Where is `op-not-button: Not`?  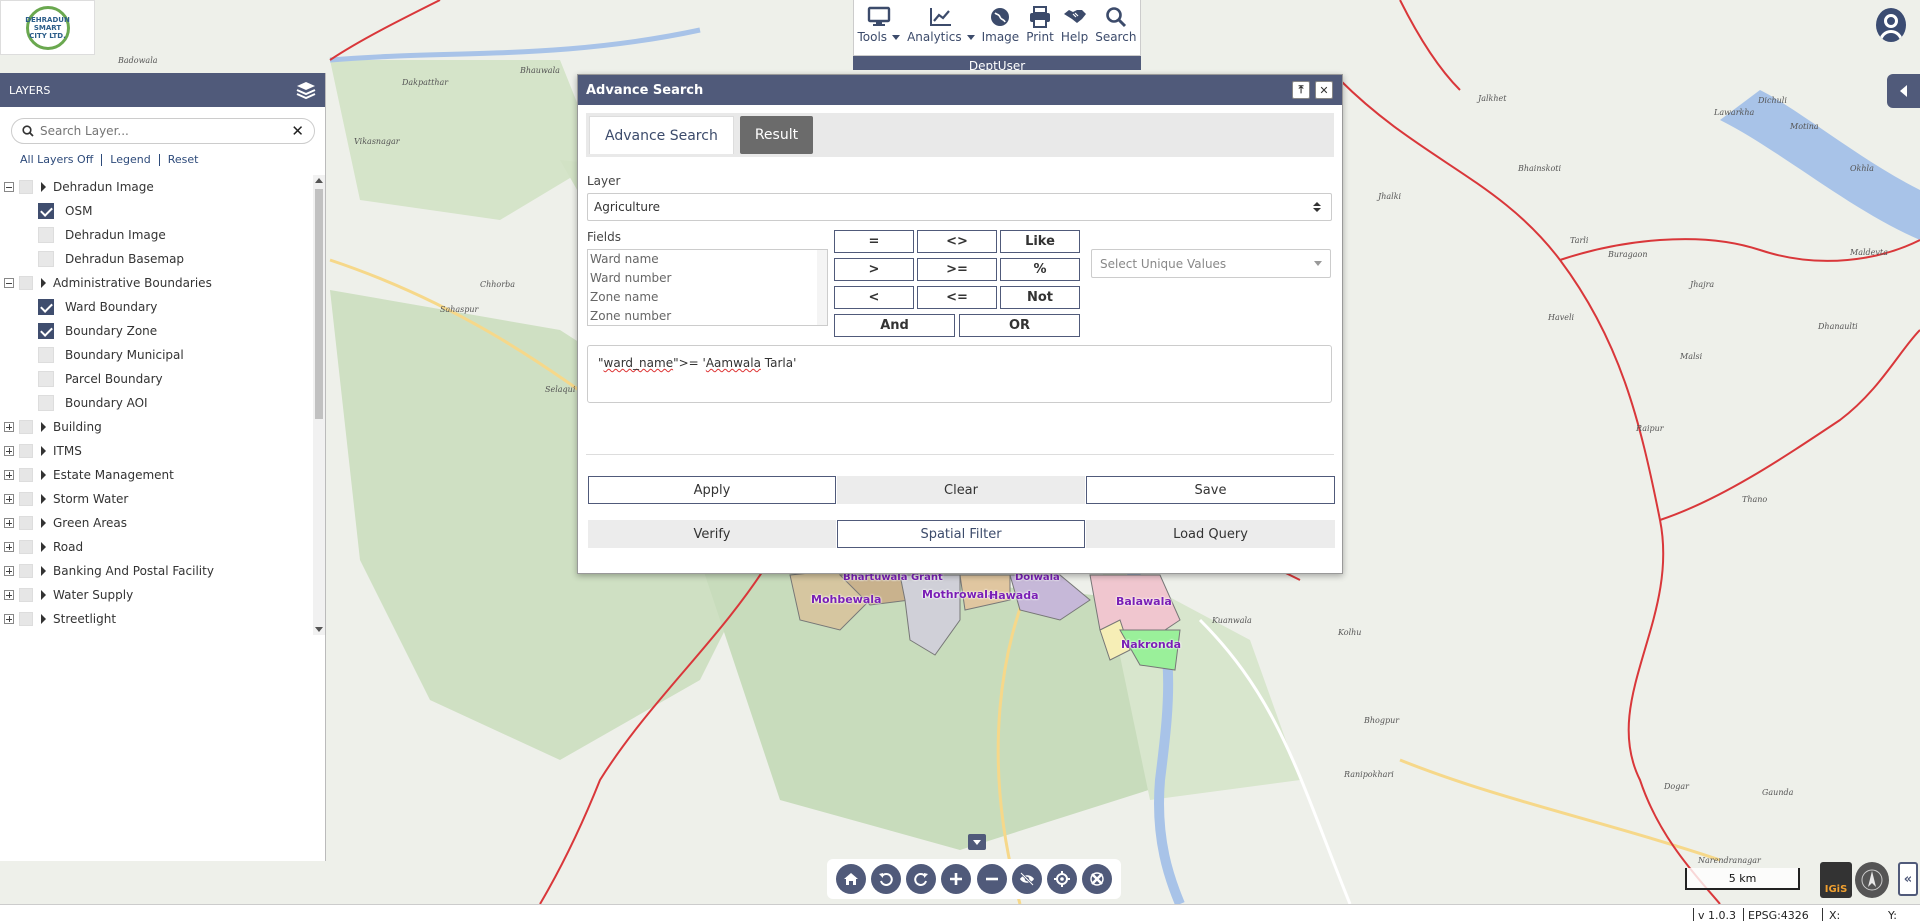
op-not-button: Not is located at coordinates (1040, 297).